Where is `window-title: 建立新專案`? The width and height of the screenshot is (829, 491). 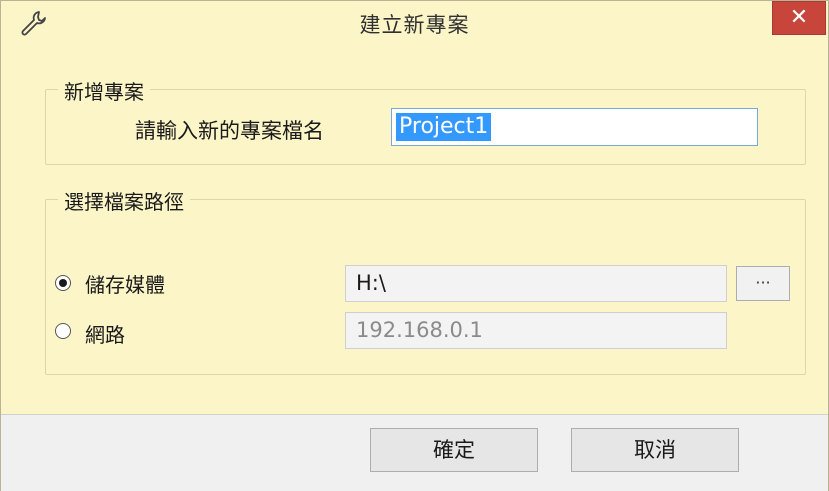
window-title: 建立新專案 is located at coordinates (414, 25).